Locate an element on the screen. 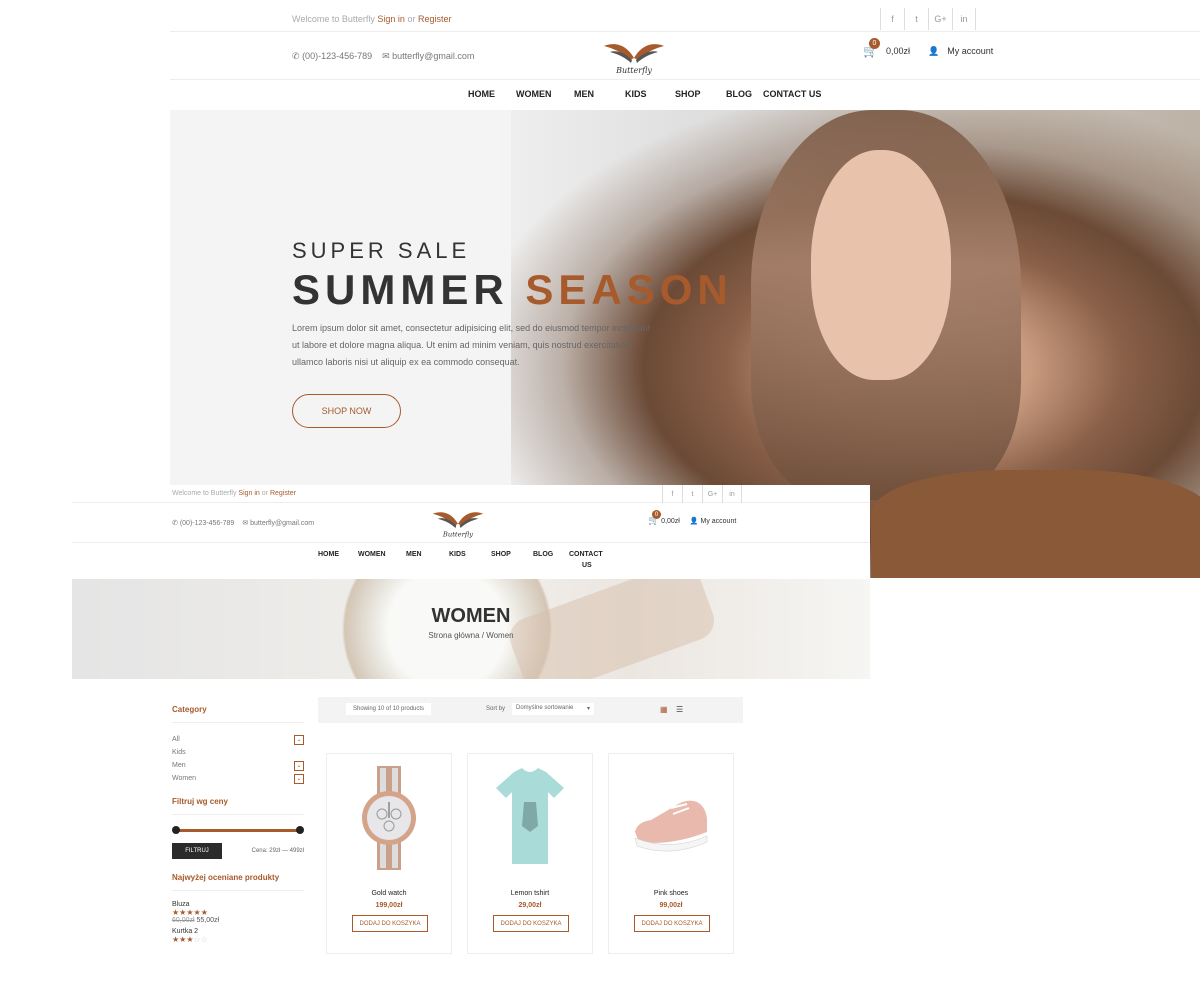  my-account-link-2: My account is located at coordinates (718, 521).